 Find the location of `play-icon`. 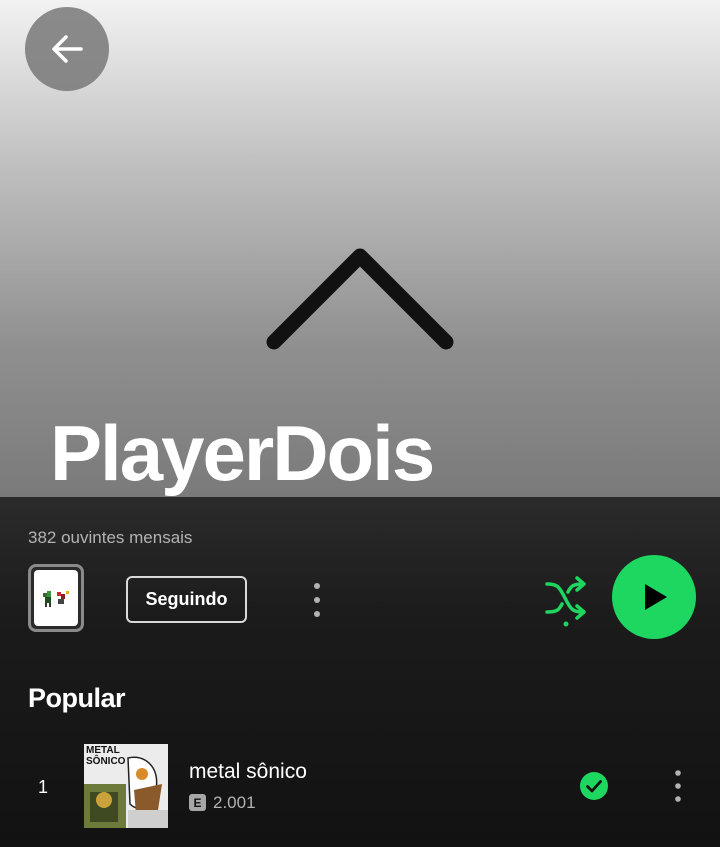

play-icon is located at coordinates (656, 597).